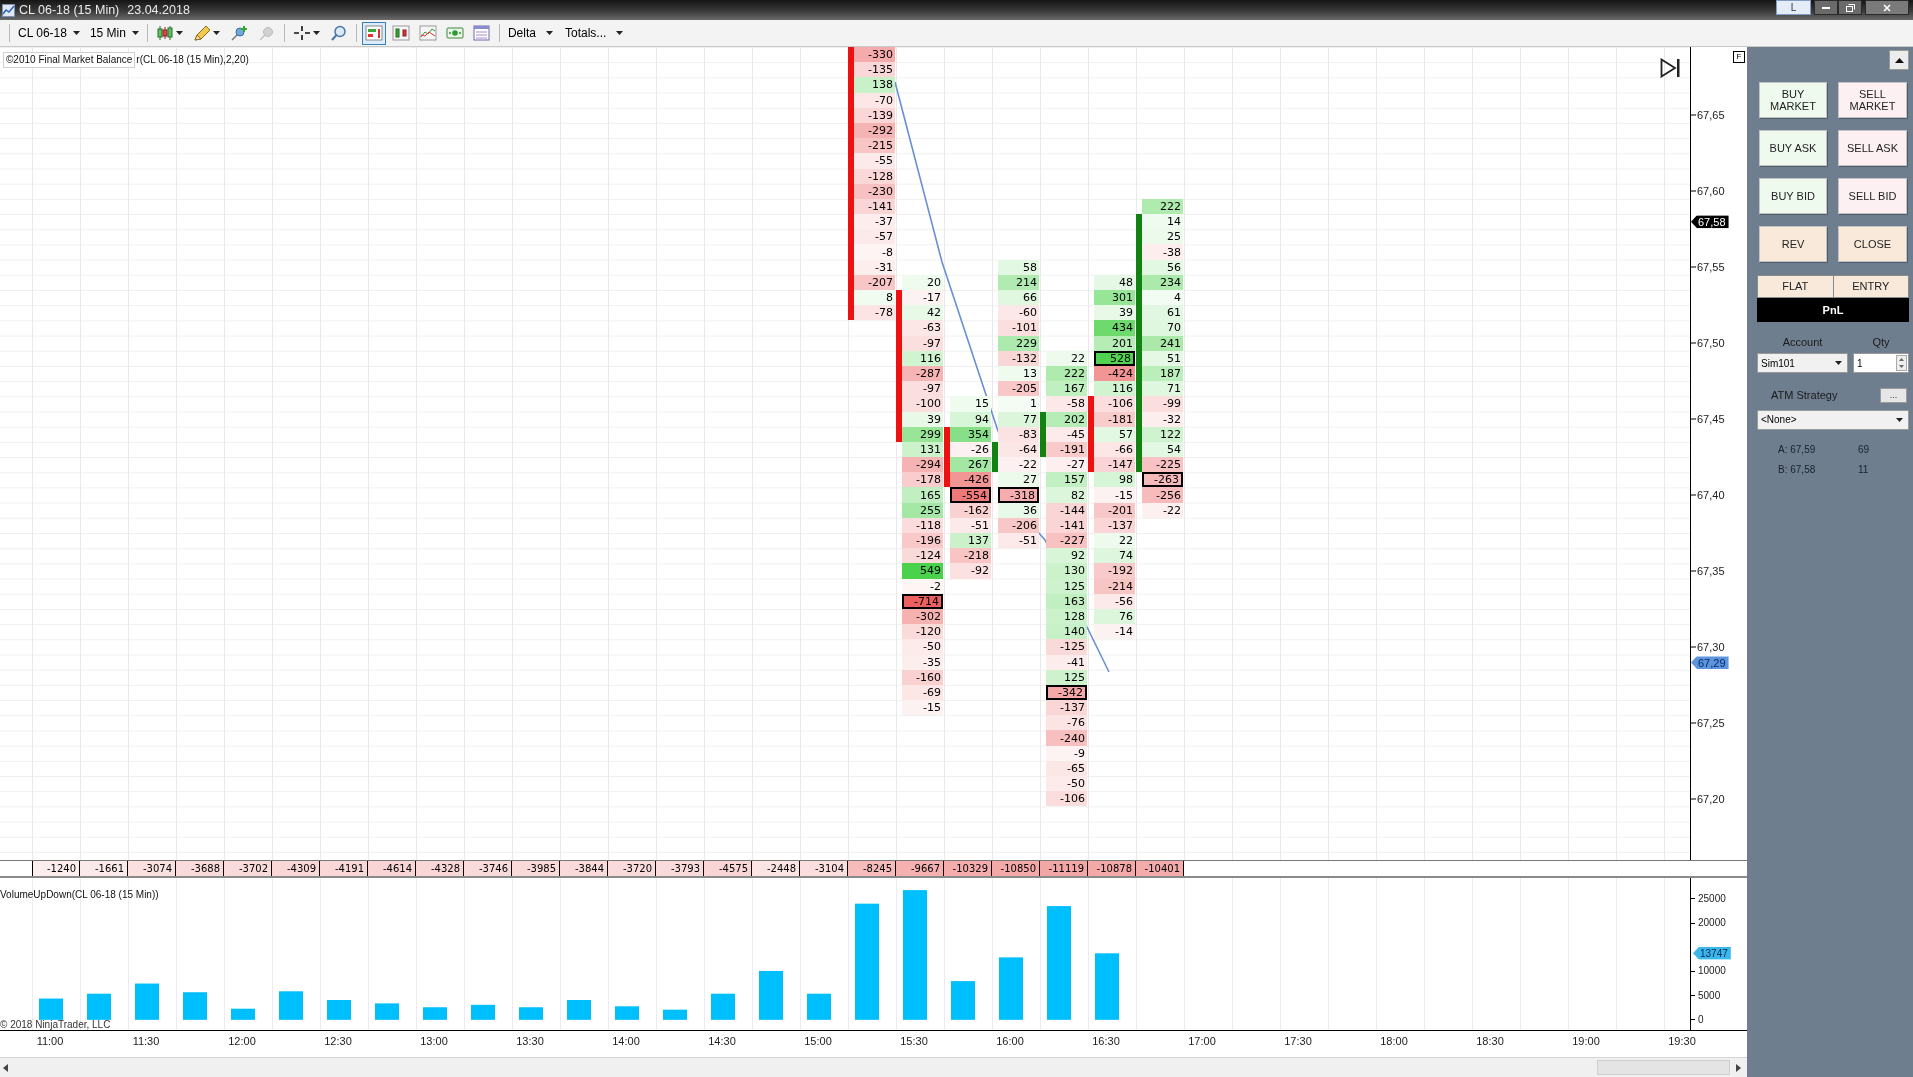  Describe the element at coordinates (1663, 1067) in the screenshot. I see `scrollbar-thumb` at that location.